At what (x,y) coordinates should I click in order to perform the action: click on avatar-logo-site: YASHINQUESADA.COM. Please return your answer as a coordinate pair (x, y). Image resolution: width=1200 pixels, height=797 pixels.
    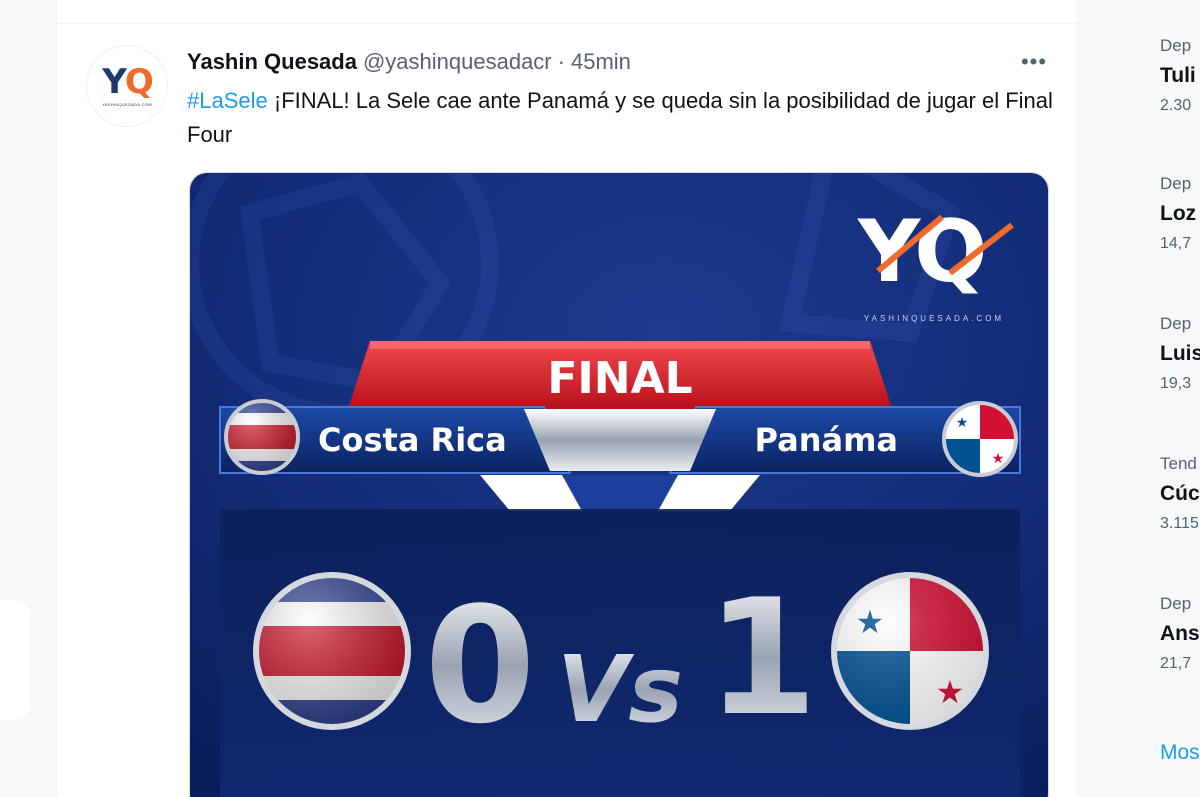
    Looking at the image, I should click on (127, 104).